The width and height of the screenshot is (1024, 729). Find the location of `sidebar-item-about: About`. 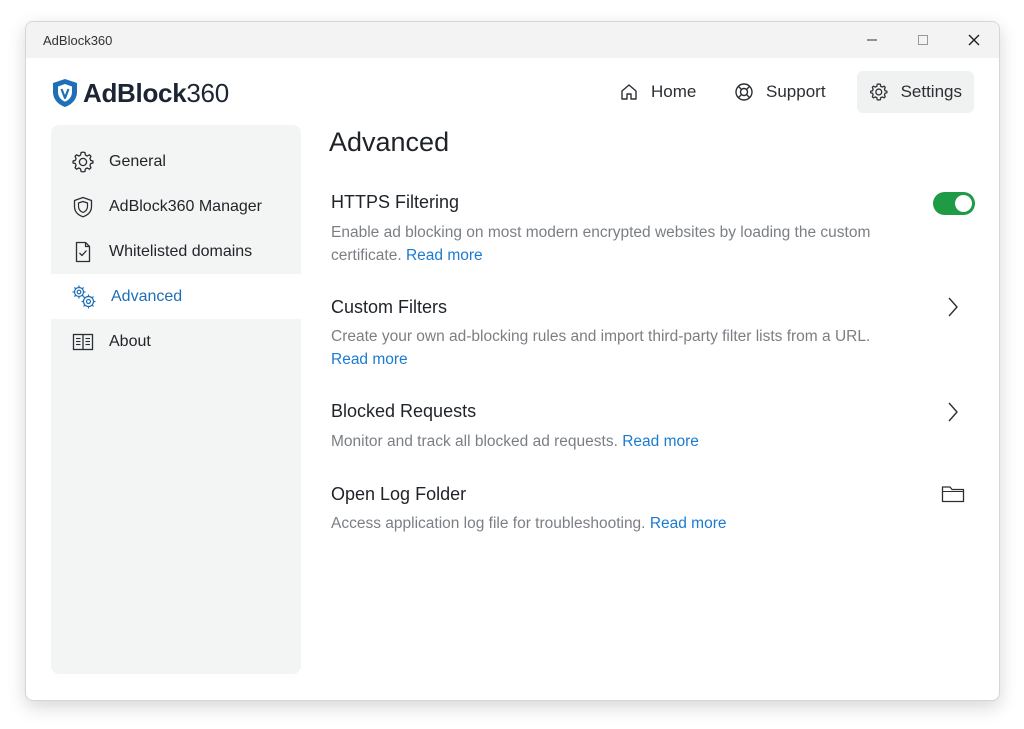

sidebar-item-about: About is located at coordinates (176, 341).